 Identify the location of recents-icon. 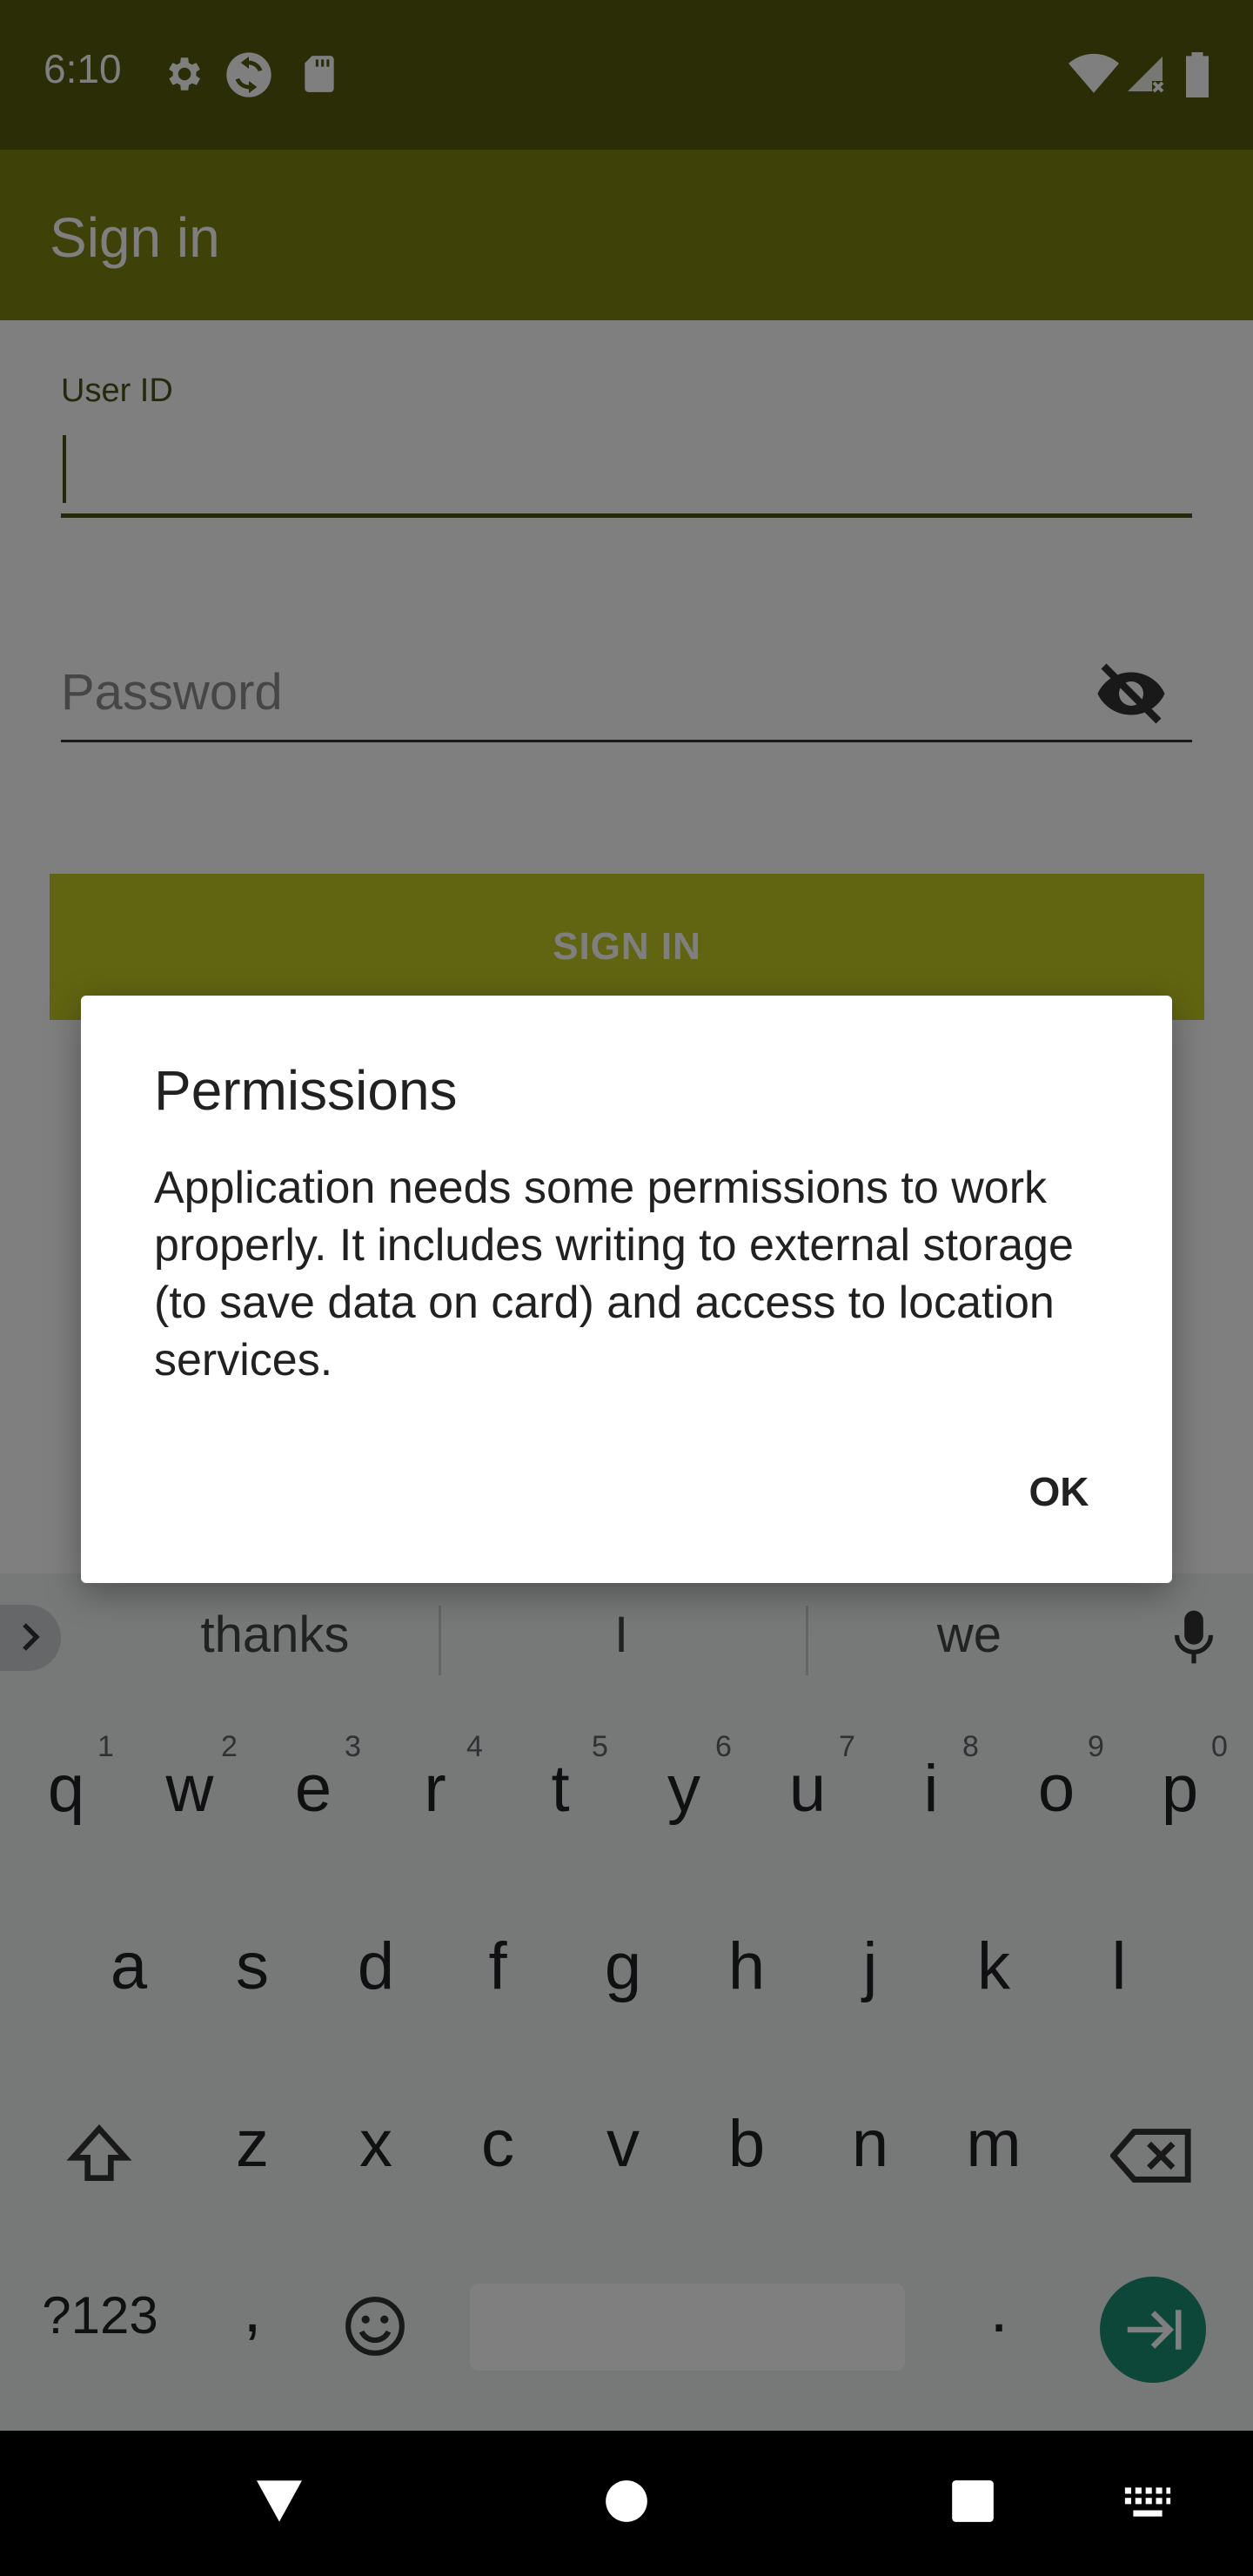
(972, 2501).